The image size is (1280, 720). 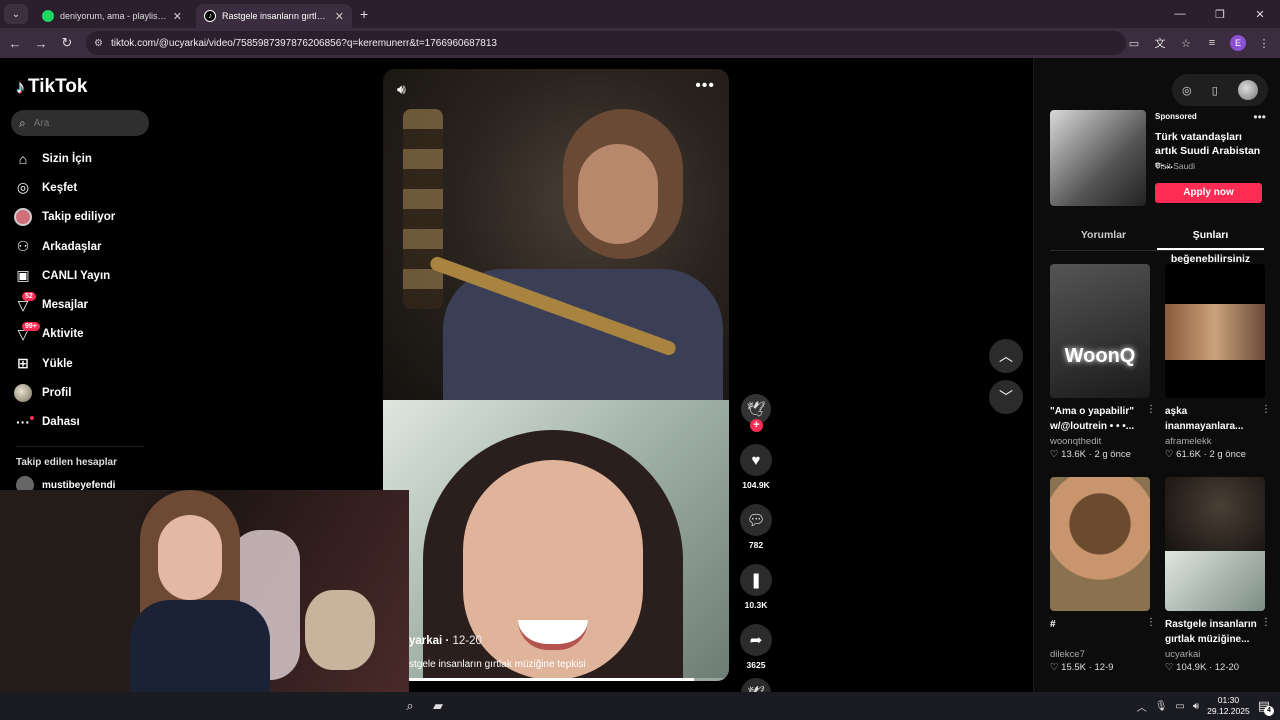 I want to click on translate-icon: 文, so click(x=1160, y=43).